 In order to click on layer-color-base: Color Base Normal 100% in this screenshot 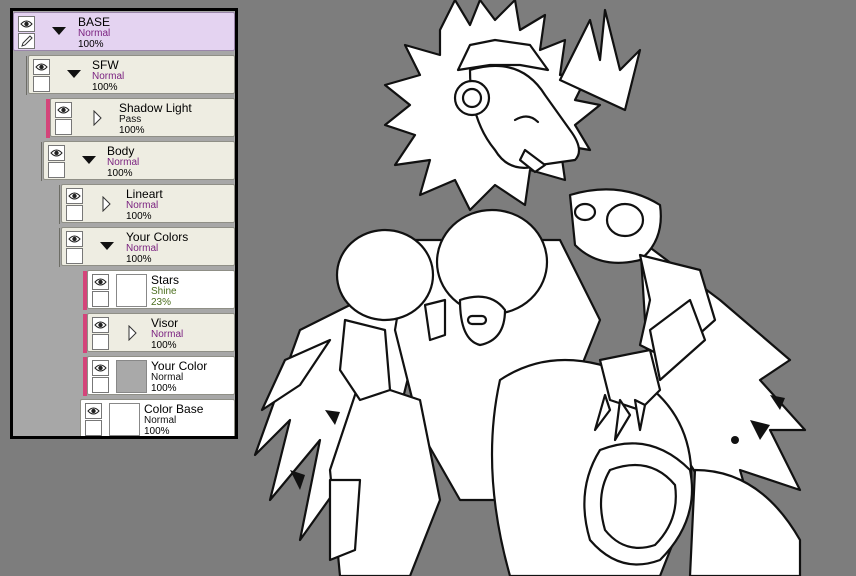, I will do `click(157, 417)`.